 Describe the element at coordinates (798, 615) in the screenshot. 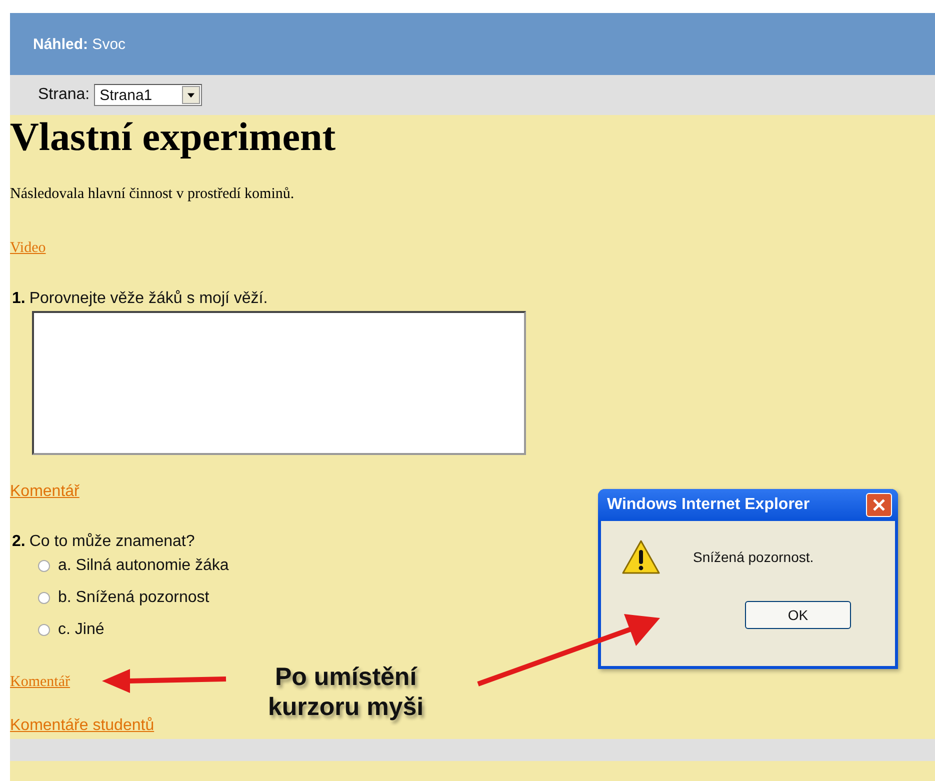

I see `ok-button: OK` at that location.